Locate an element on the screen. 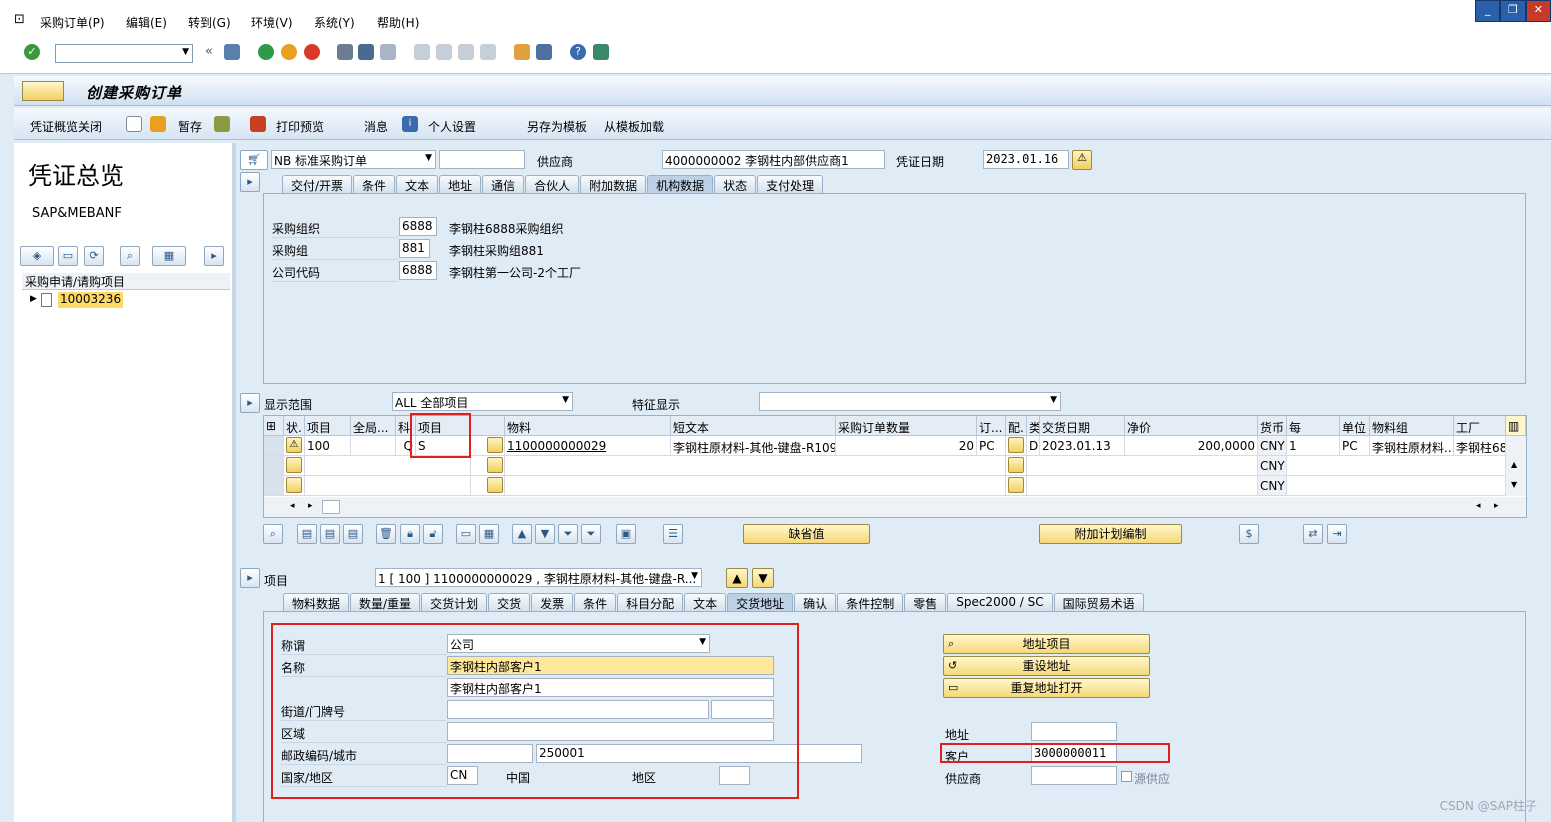 This screenshot has width=1551, height=822. short-text-cell: 李钢柱原材料-其他-键盘-R109 is located at coordinates (753, 446).